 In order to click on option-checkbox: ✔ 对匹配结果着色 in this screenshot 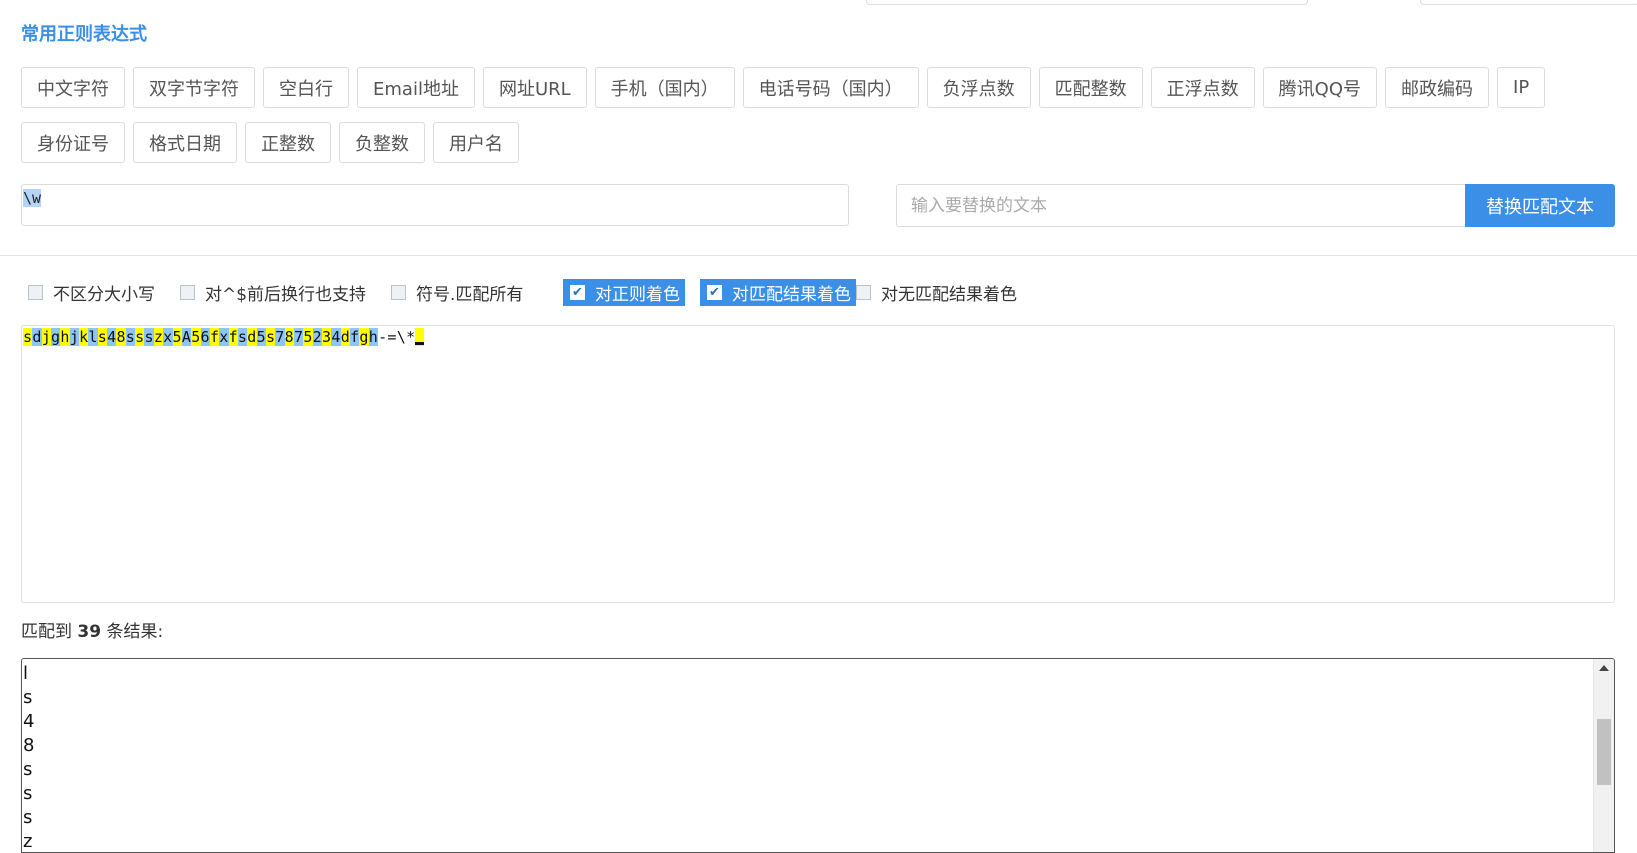, I will do `click(778, 292)`.